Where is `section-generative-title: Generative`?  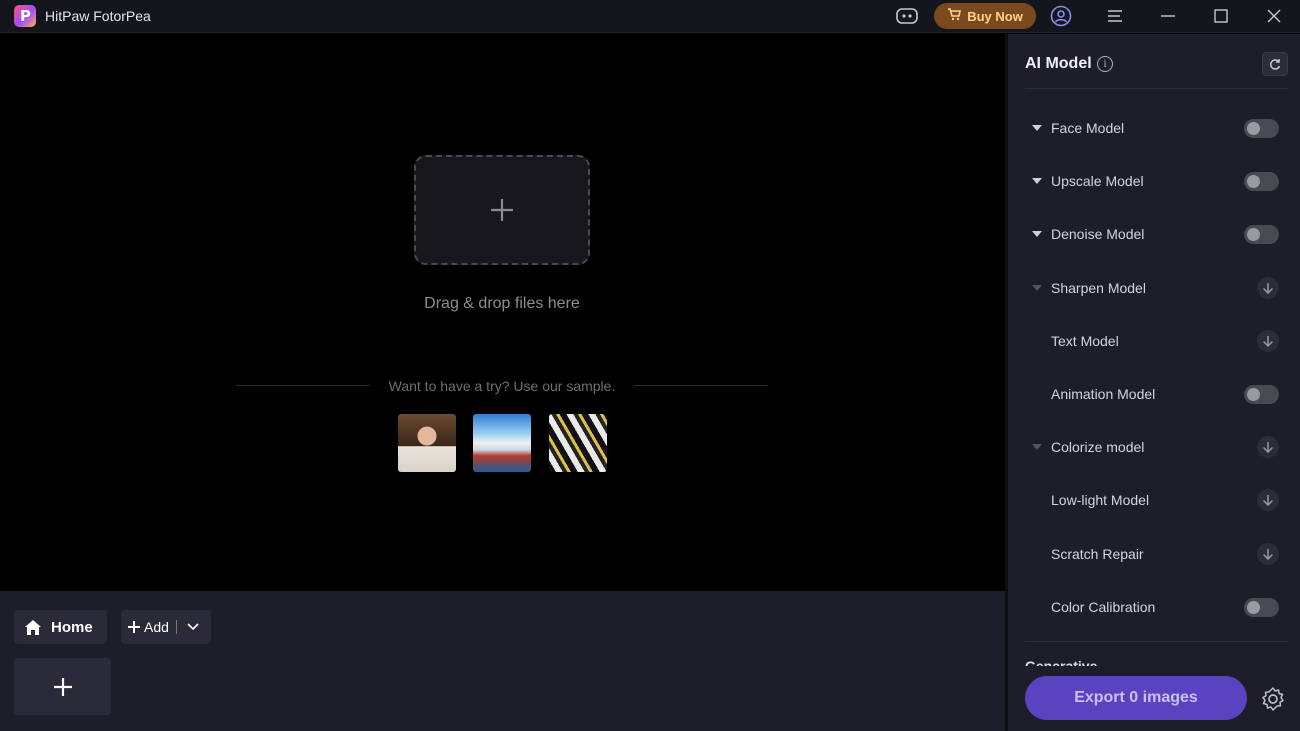 section-generative-title: Generative is located at coordinates (1061, 662).